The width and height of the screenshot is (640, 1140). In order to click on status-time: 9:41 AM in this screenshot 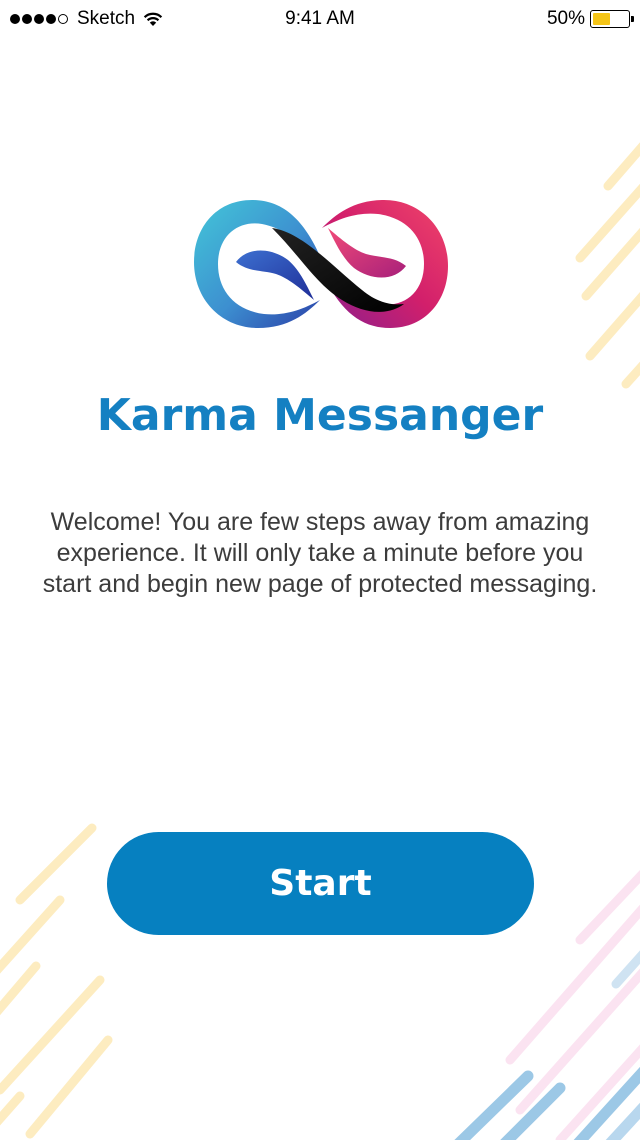, I will do `click(320, 18)`.